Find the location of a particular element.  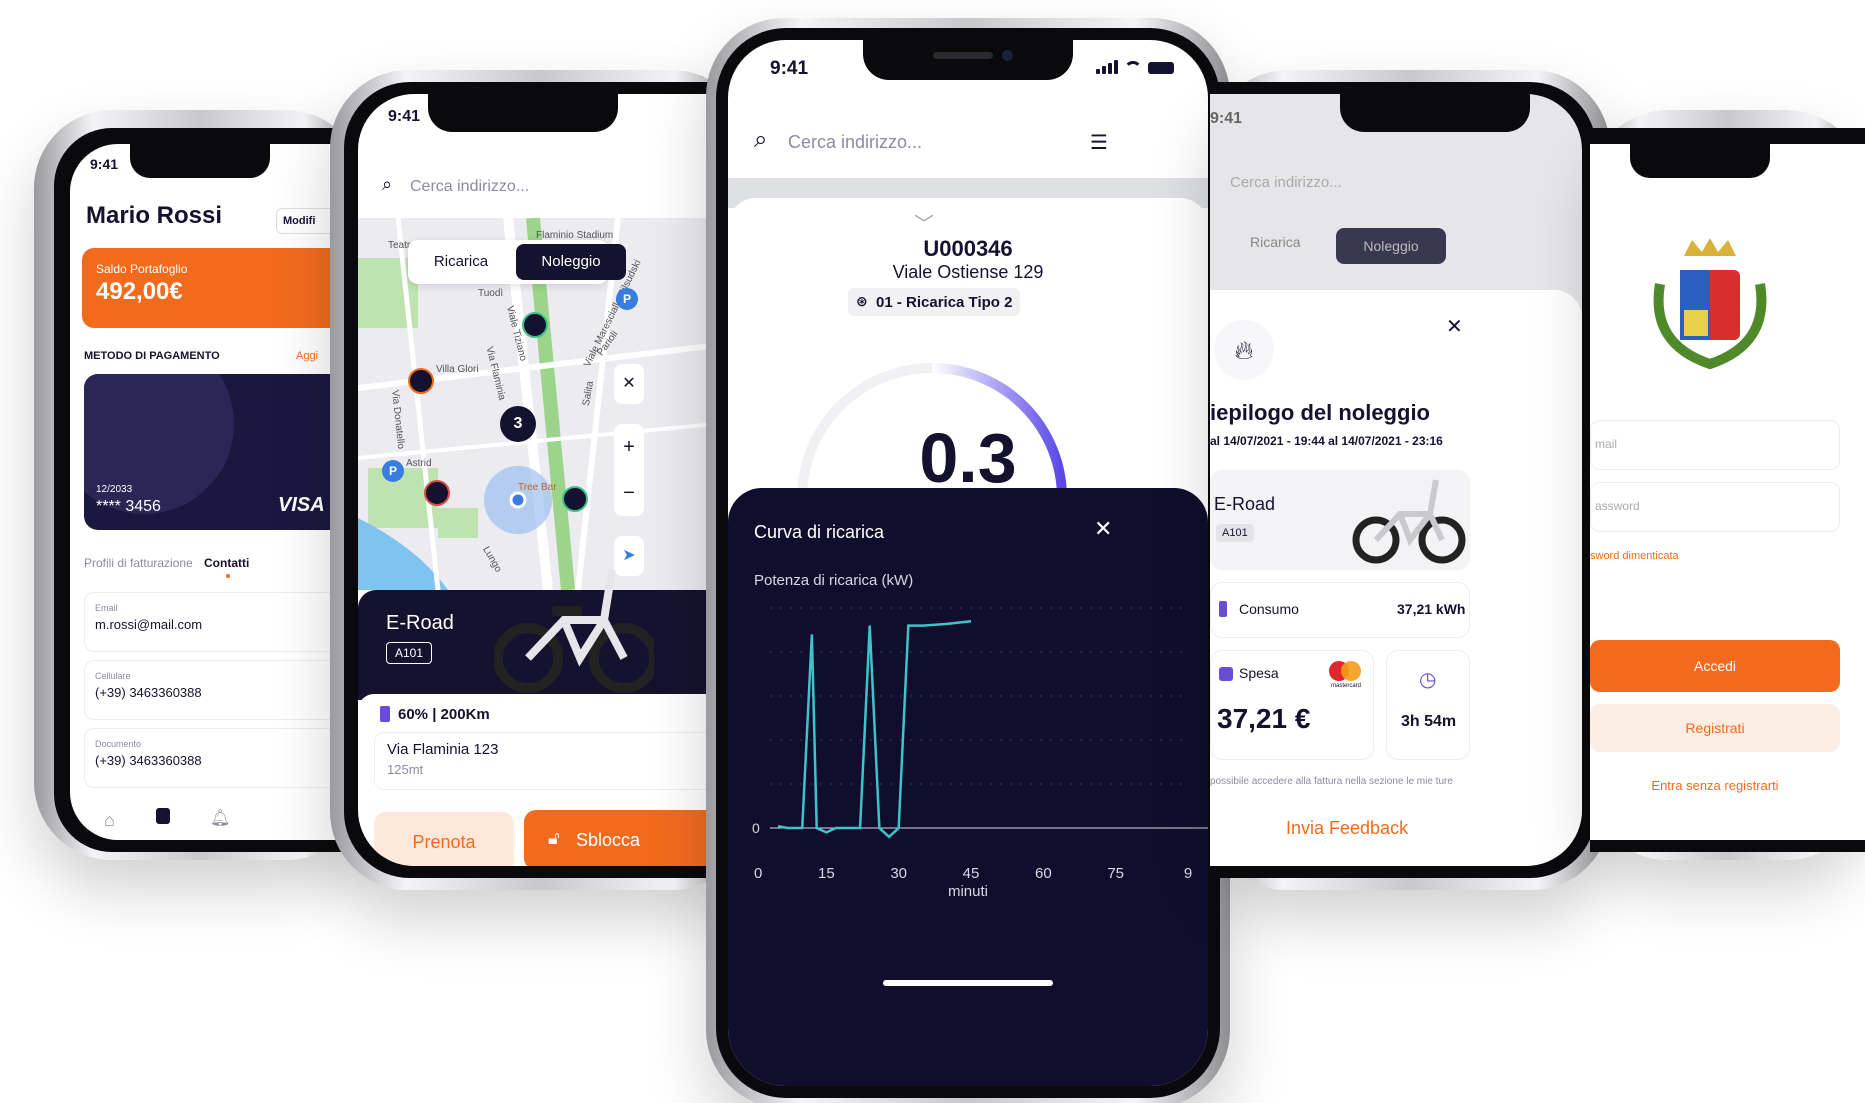

card-expiry: 12/2033 is located at coordinates (114, 489).